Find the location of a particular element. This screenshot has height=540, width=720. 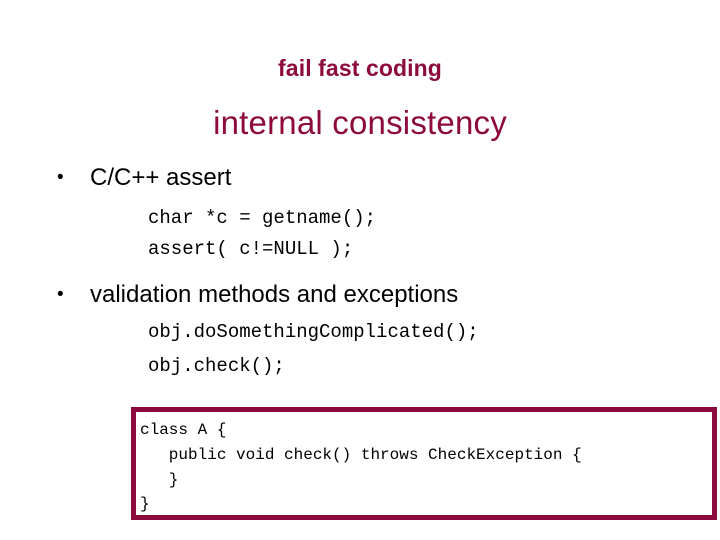

bullet-item-validation: • validation methods and exceptions is located at coordinates (257, 295).